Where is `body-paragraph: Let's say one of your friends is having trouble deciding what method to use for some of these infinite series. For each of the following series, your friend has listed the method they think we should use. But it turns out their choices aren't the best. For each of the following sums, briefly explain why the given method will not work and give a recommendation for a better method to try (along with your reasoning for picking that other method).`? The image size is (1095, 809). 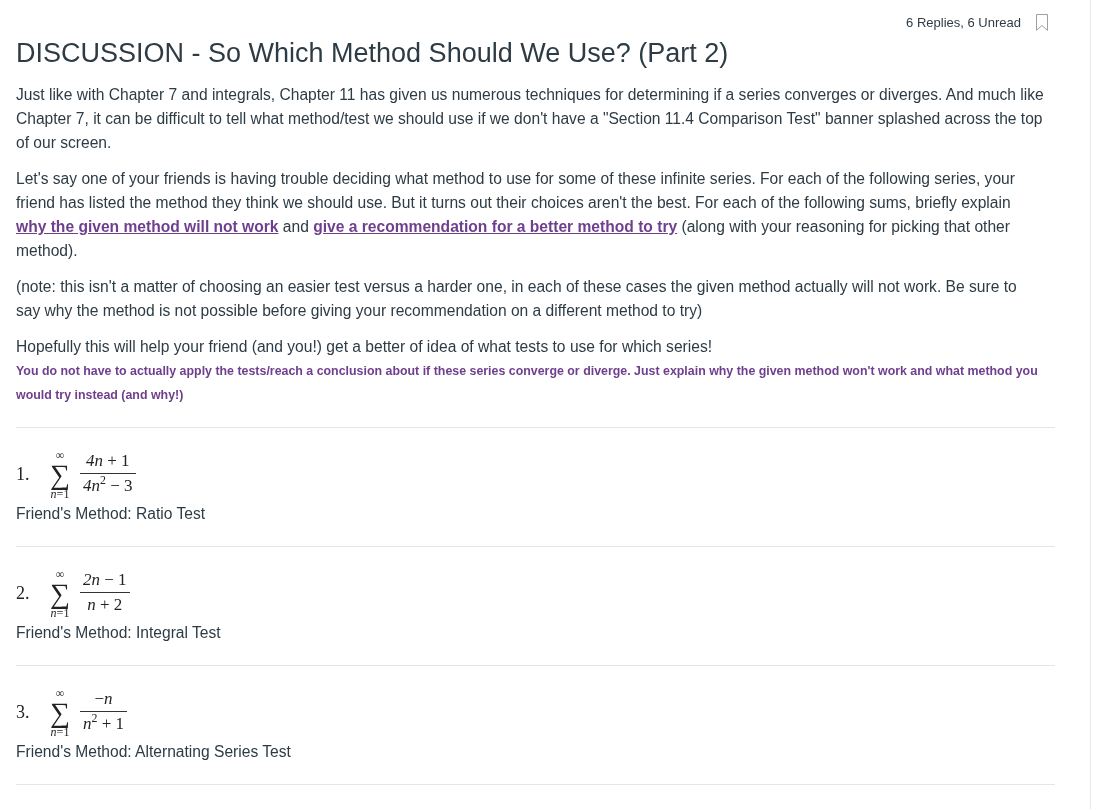 body-paragraph: Let's say one of your friends is having trouble deciding what method to use for some of these infinite series. For each of the following series, your friend has listed the method they think we should use. But it turns out their choices aren't the best. For each of the following sums, briefly explain why the given method will not work and give a recommendation for a better method to try (along with your reasoning for picking that other method). is located at coordinates (516, 215).